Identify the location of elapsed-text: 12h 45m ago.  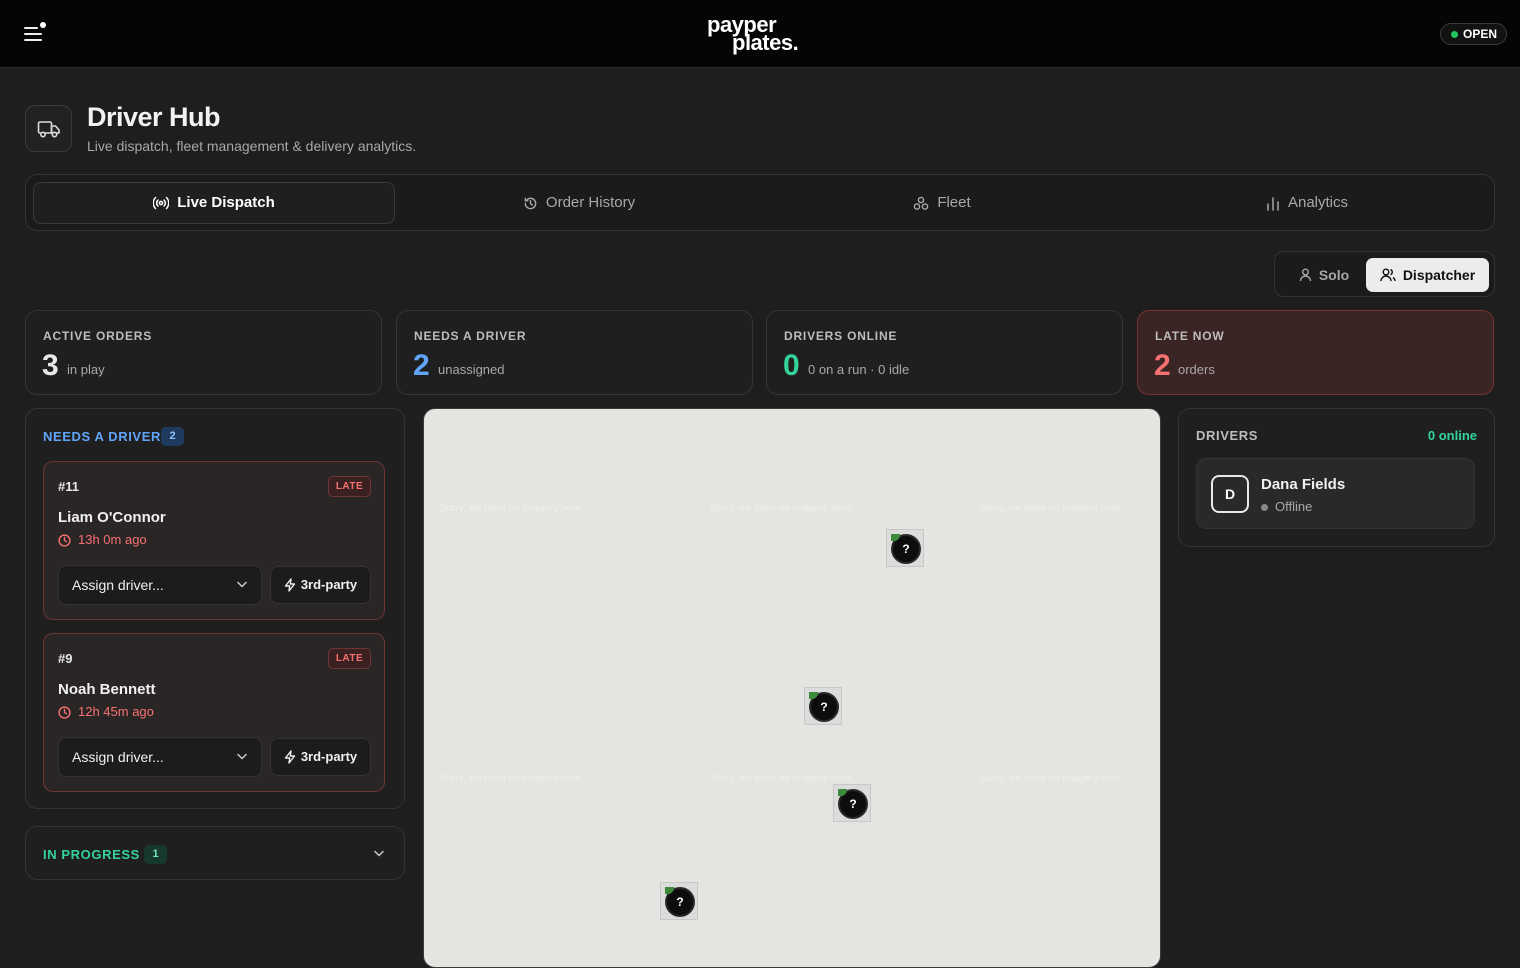
(116, 711).